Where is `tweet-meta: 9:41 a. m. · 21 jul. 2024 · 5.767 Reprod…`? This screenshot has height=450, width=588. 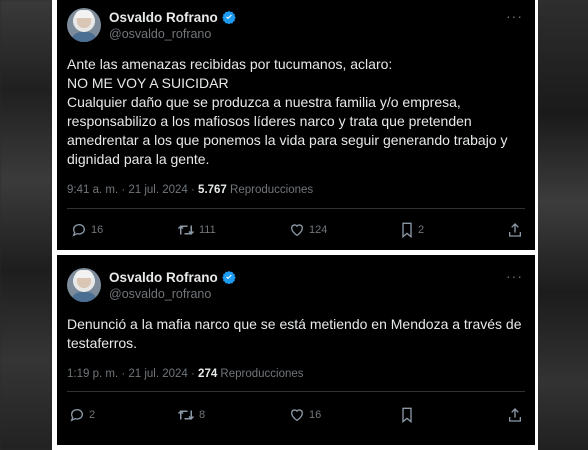
tweet-meta: 9:41 a. m. · 21 jul. 2024 · 5.767 Reprod… is located at coordinates (190, 190).